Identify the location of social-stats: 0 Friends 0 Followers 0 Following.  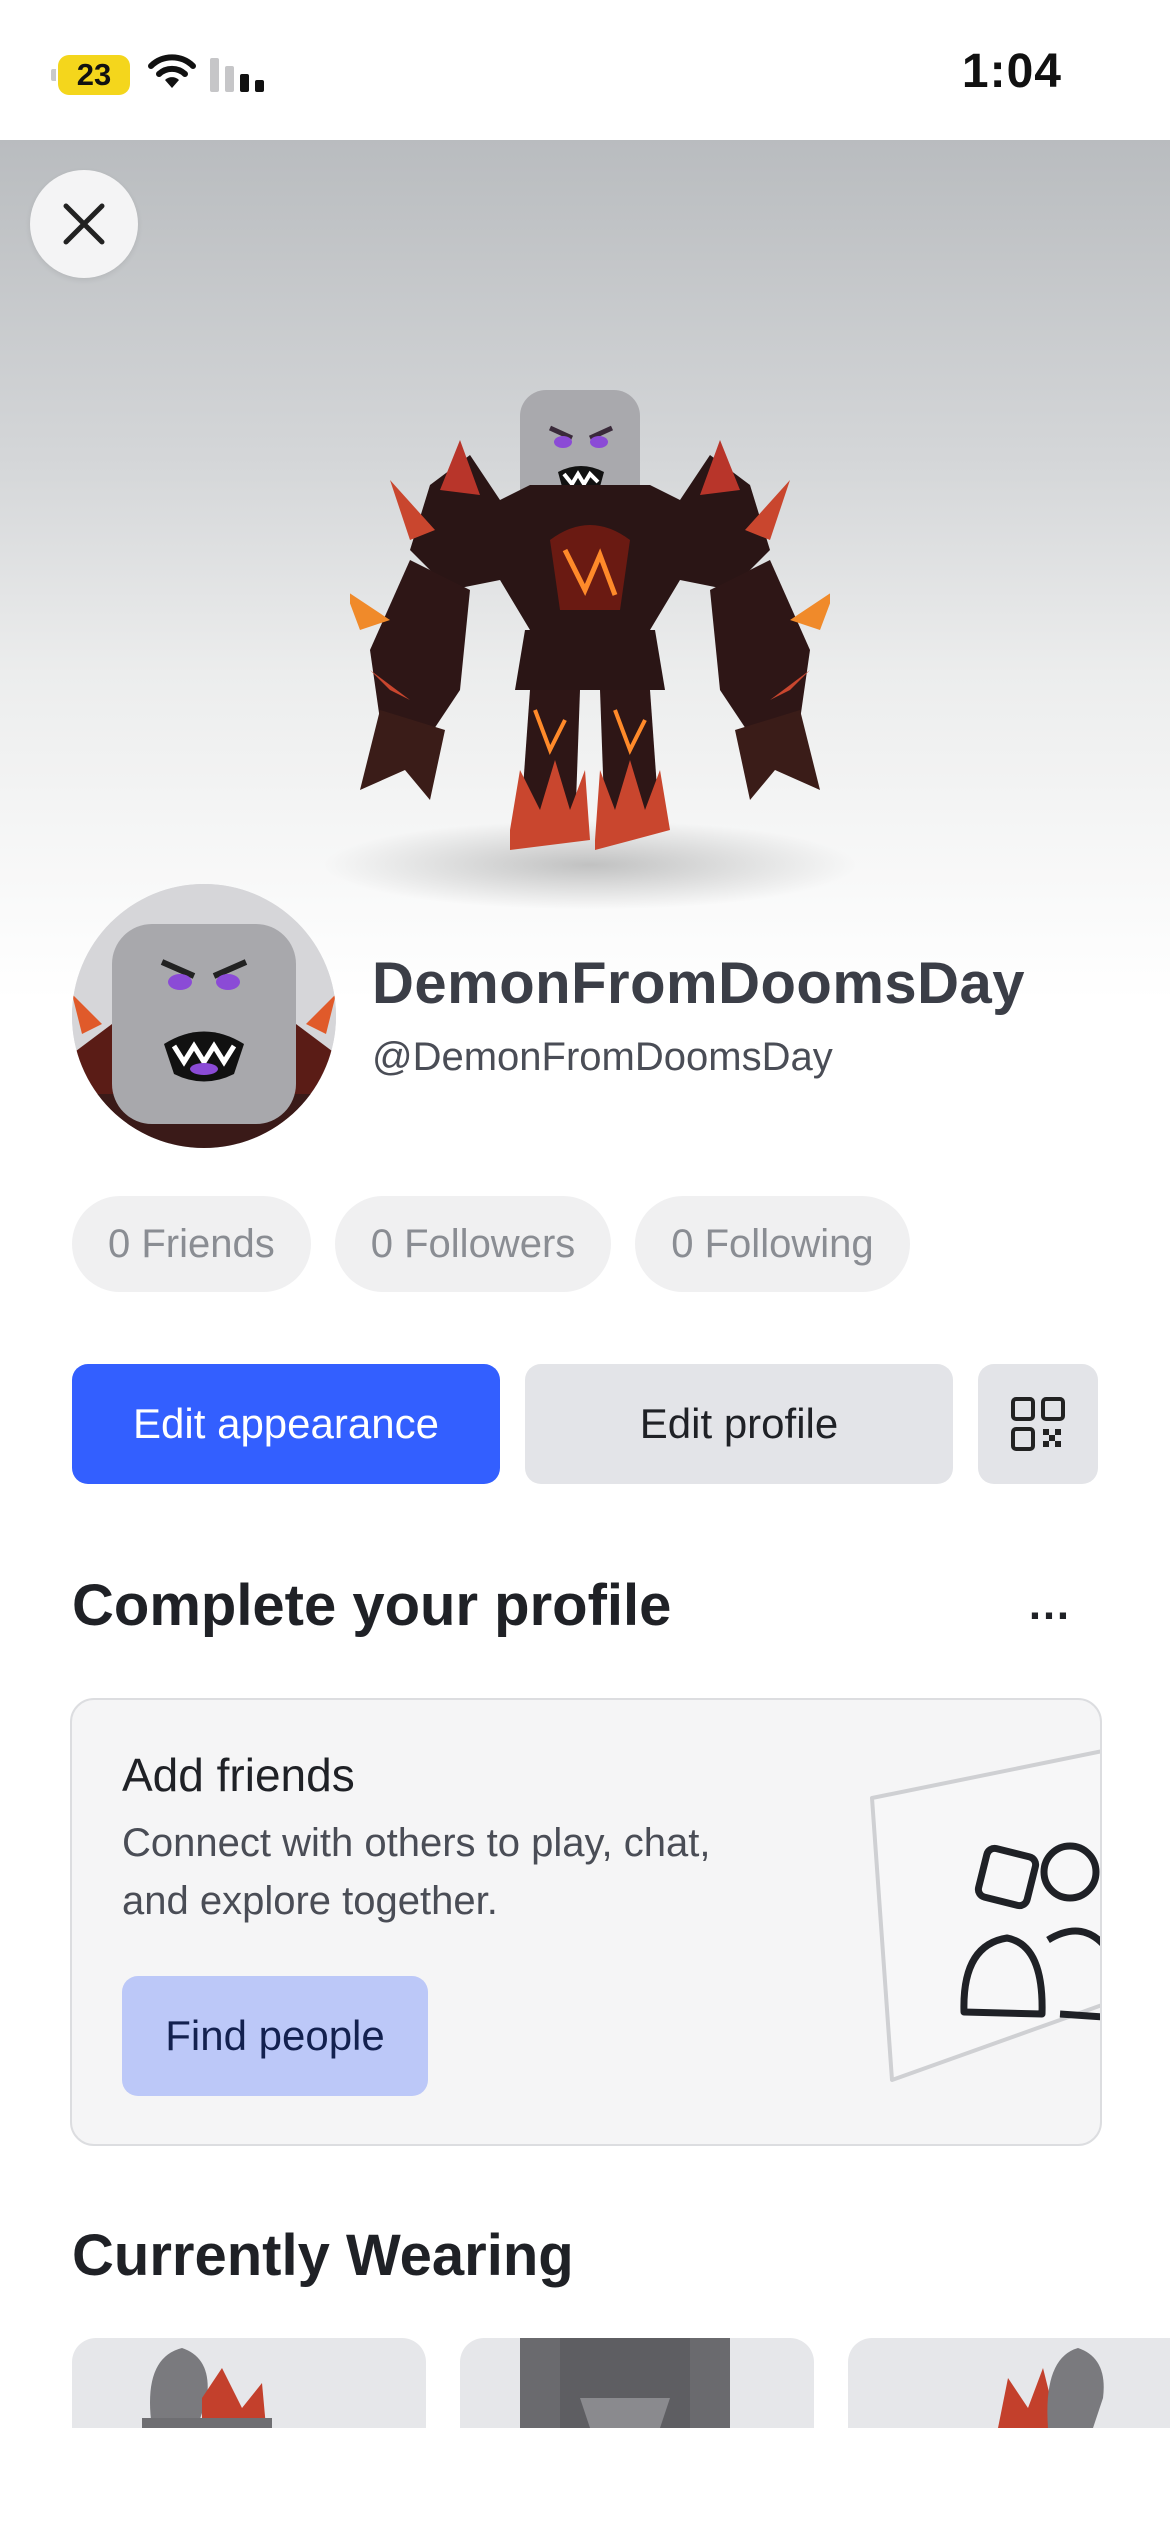
(491, 1244).